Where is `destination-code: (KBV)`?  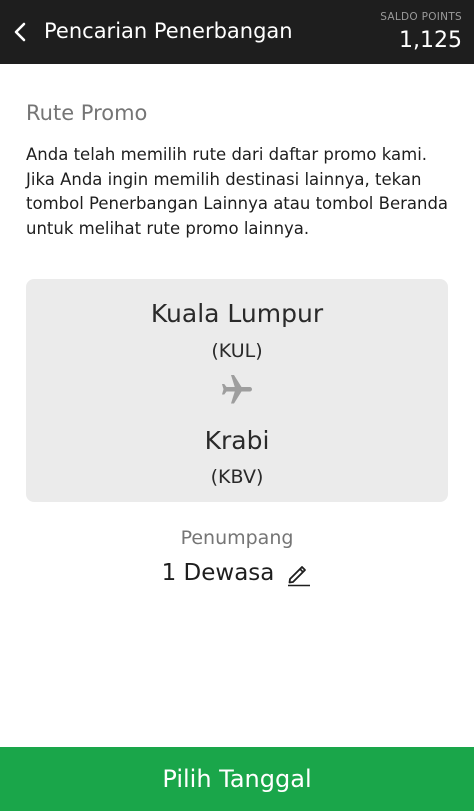 destination-code: (KBV) is located at coordinates (237, 477).